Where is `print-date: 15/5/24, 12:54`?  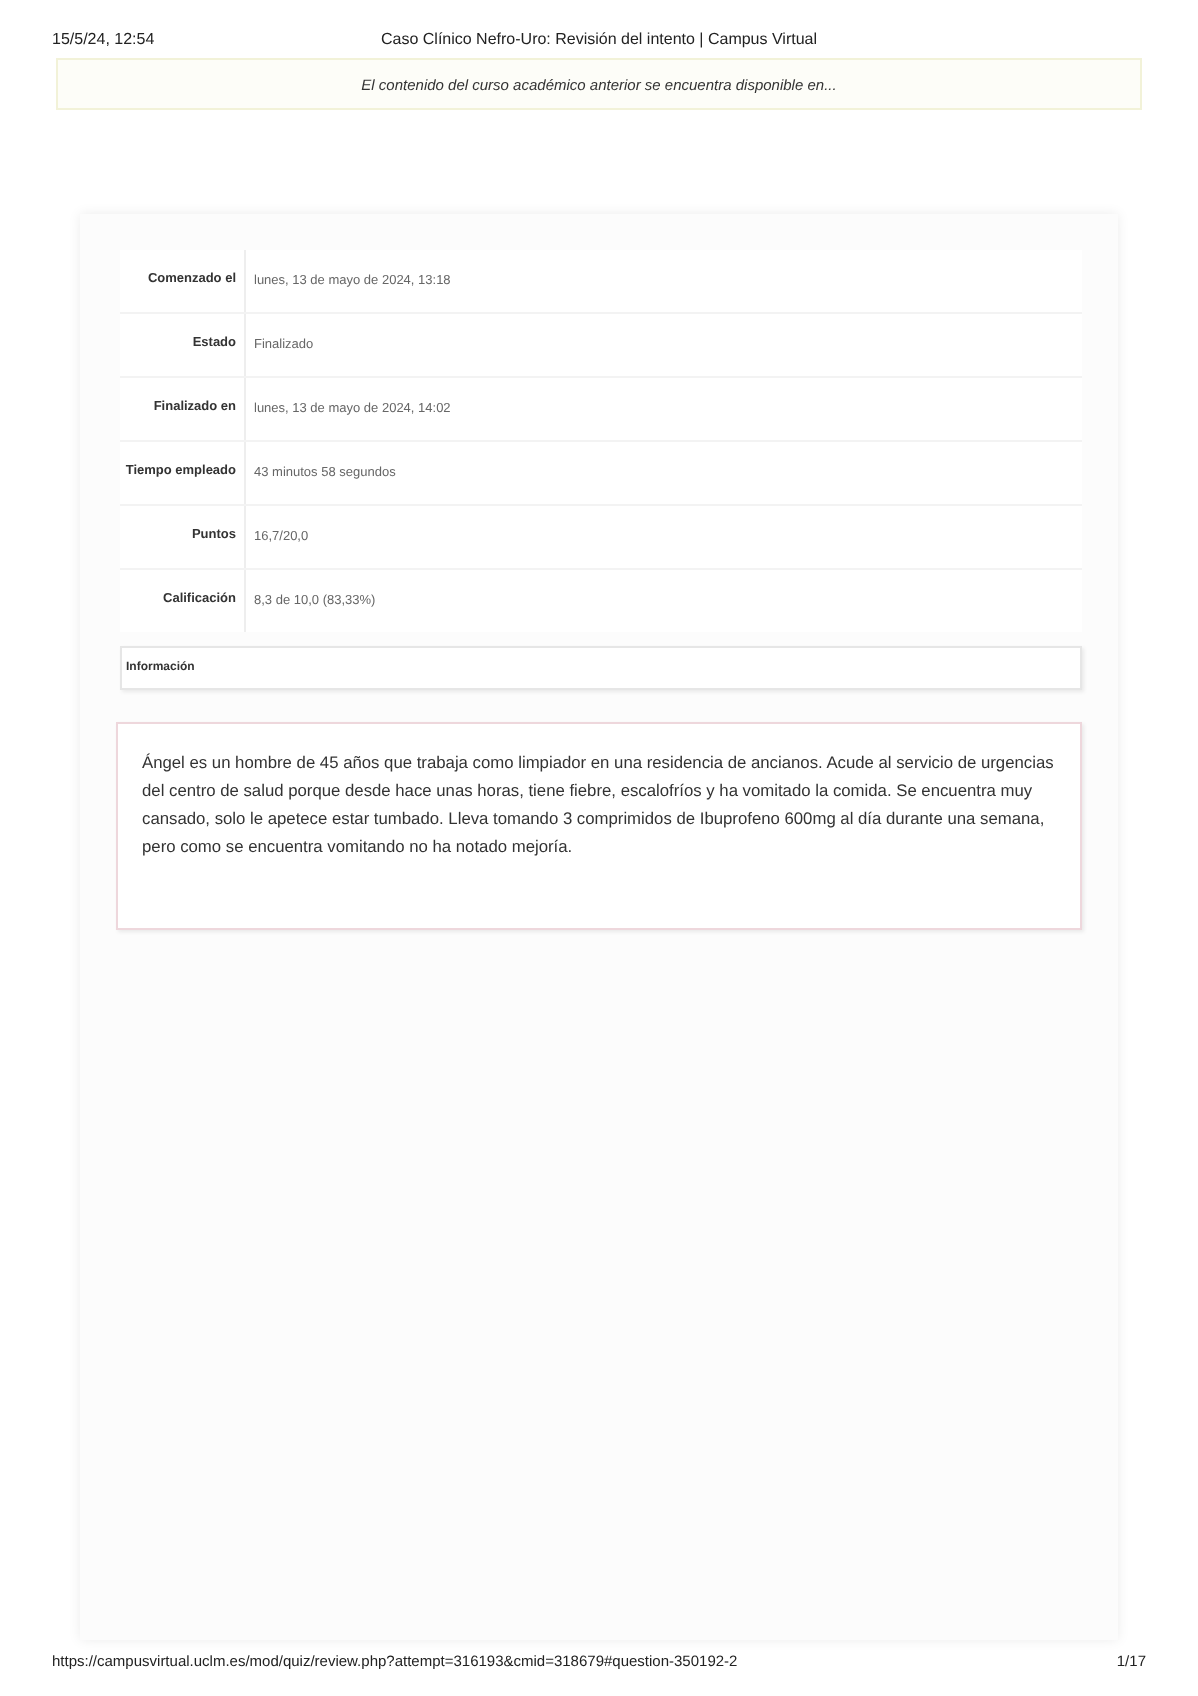
print-date: 15/5/24, 12:54 is located at coordinates (104, 38).